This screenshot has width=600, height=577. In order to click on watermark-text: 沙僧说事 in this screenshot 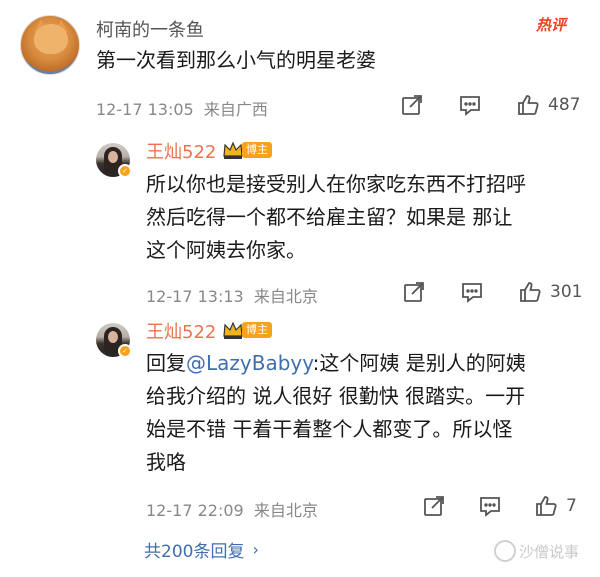, I will do `click(549, 551)`.